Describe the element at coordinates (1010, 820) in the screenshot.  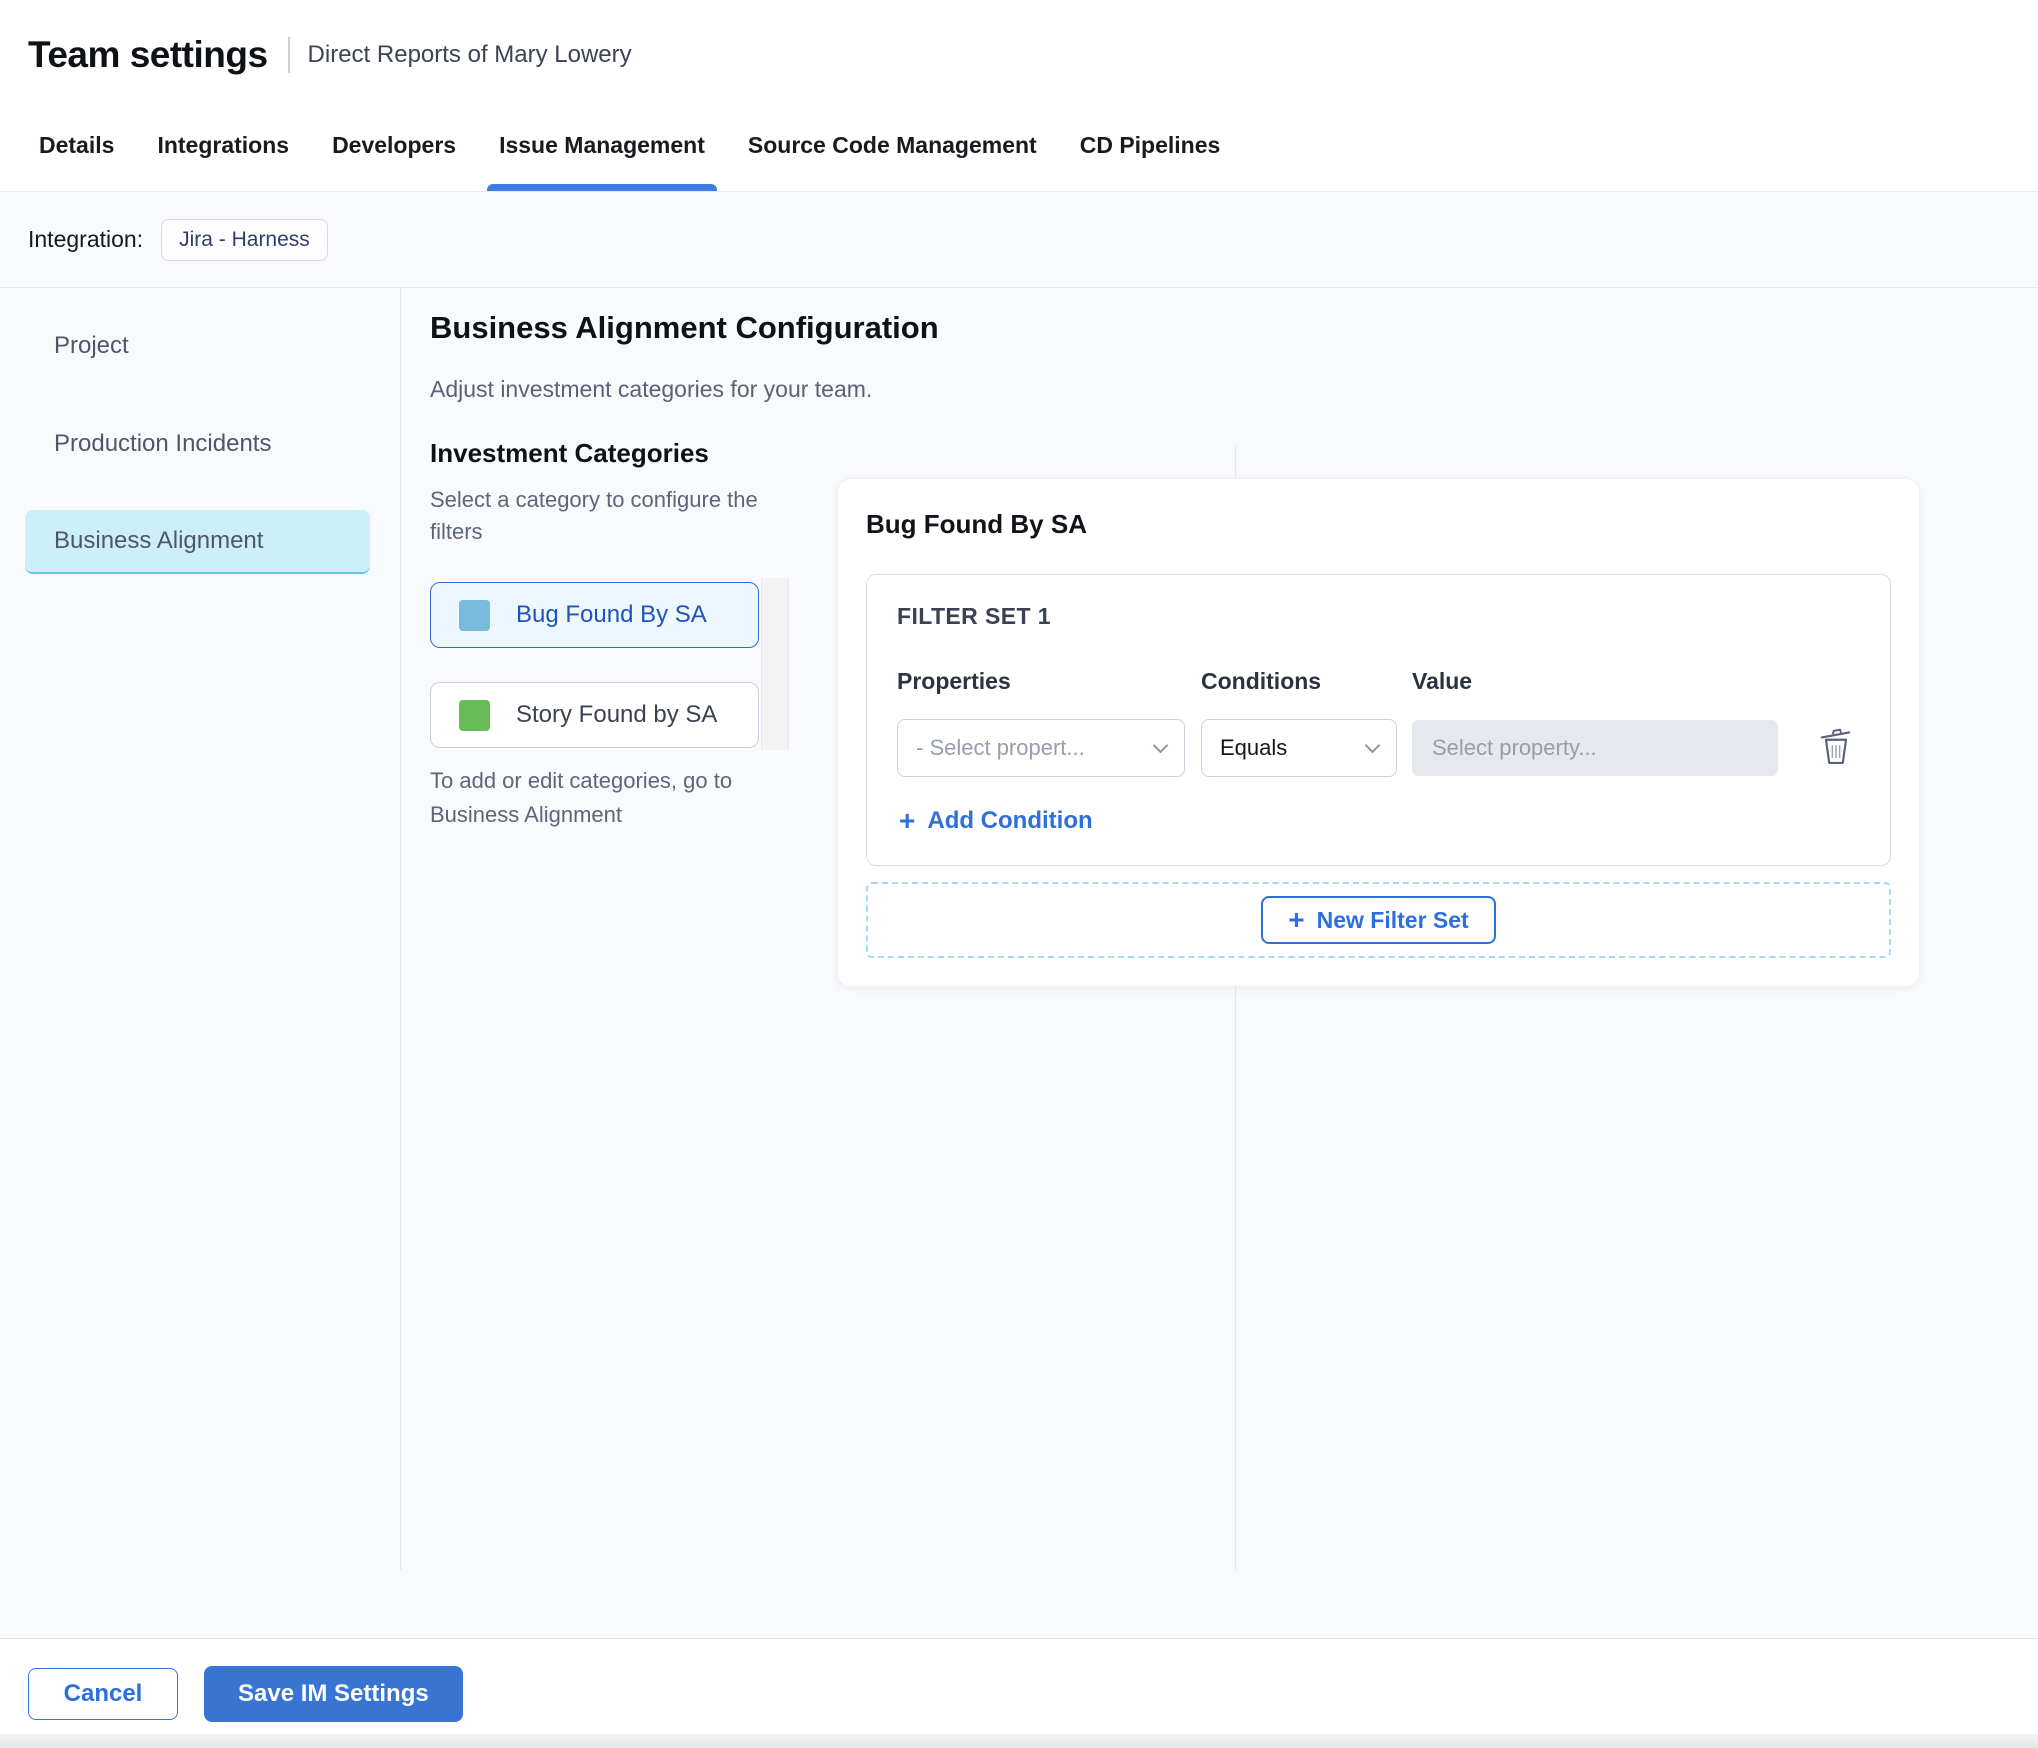
I see `add-condition-label: Add Condition` at that location.